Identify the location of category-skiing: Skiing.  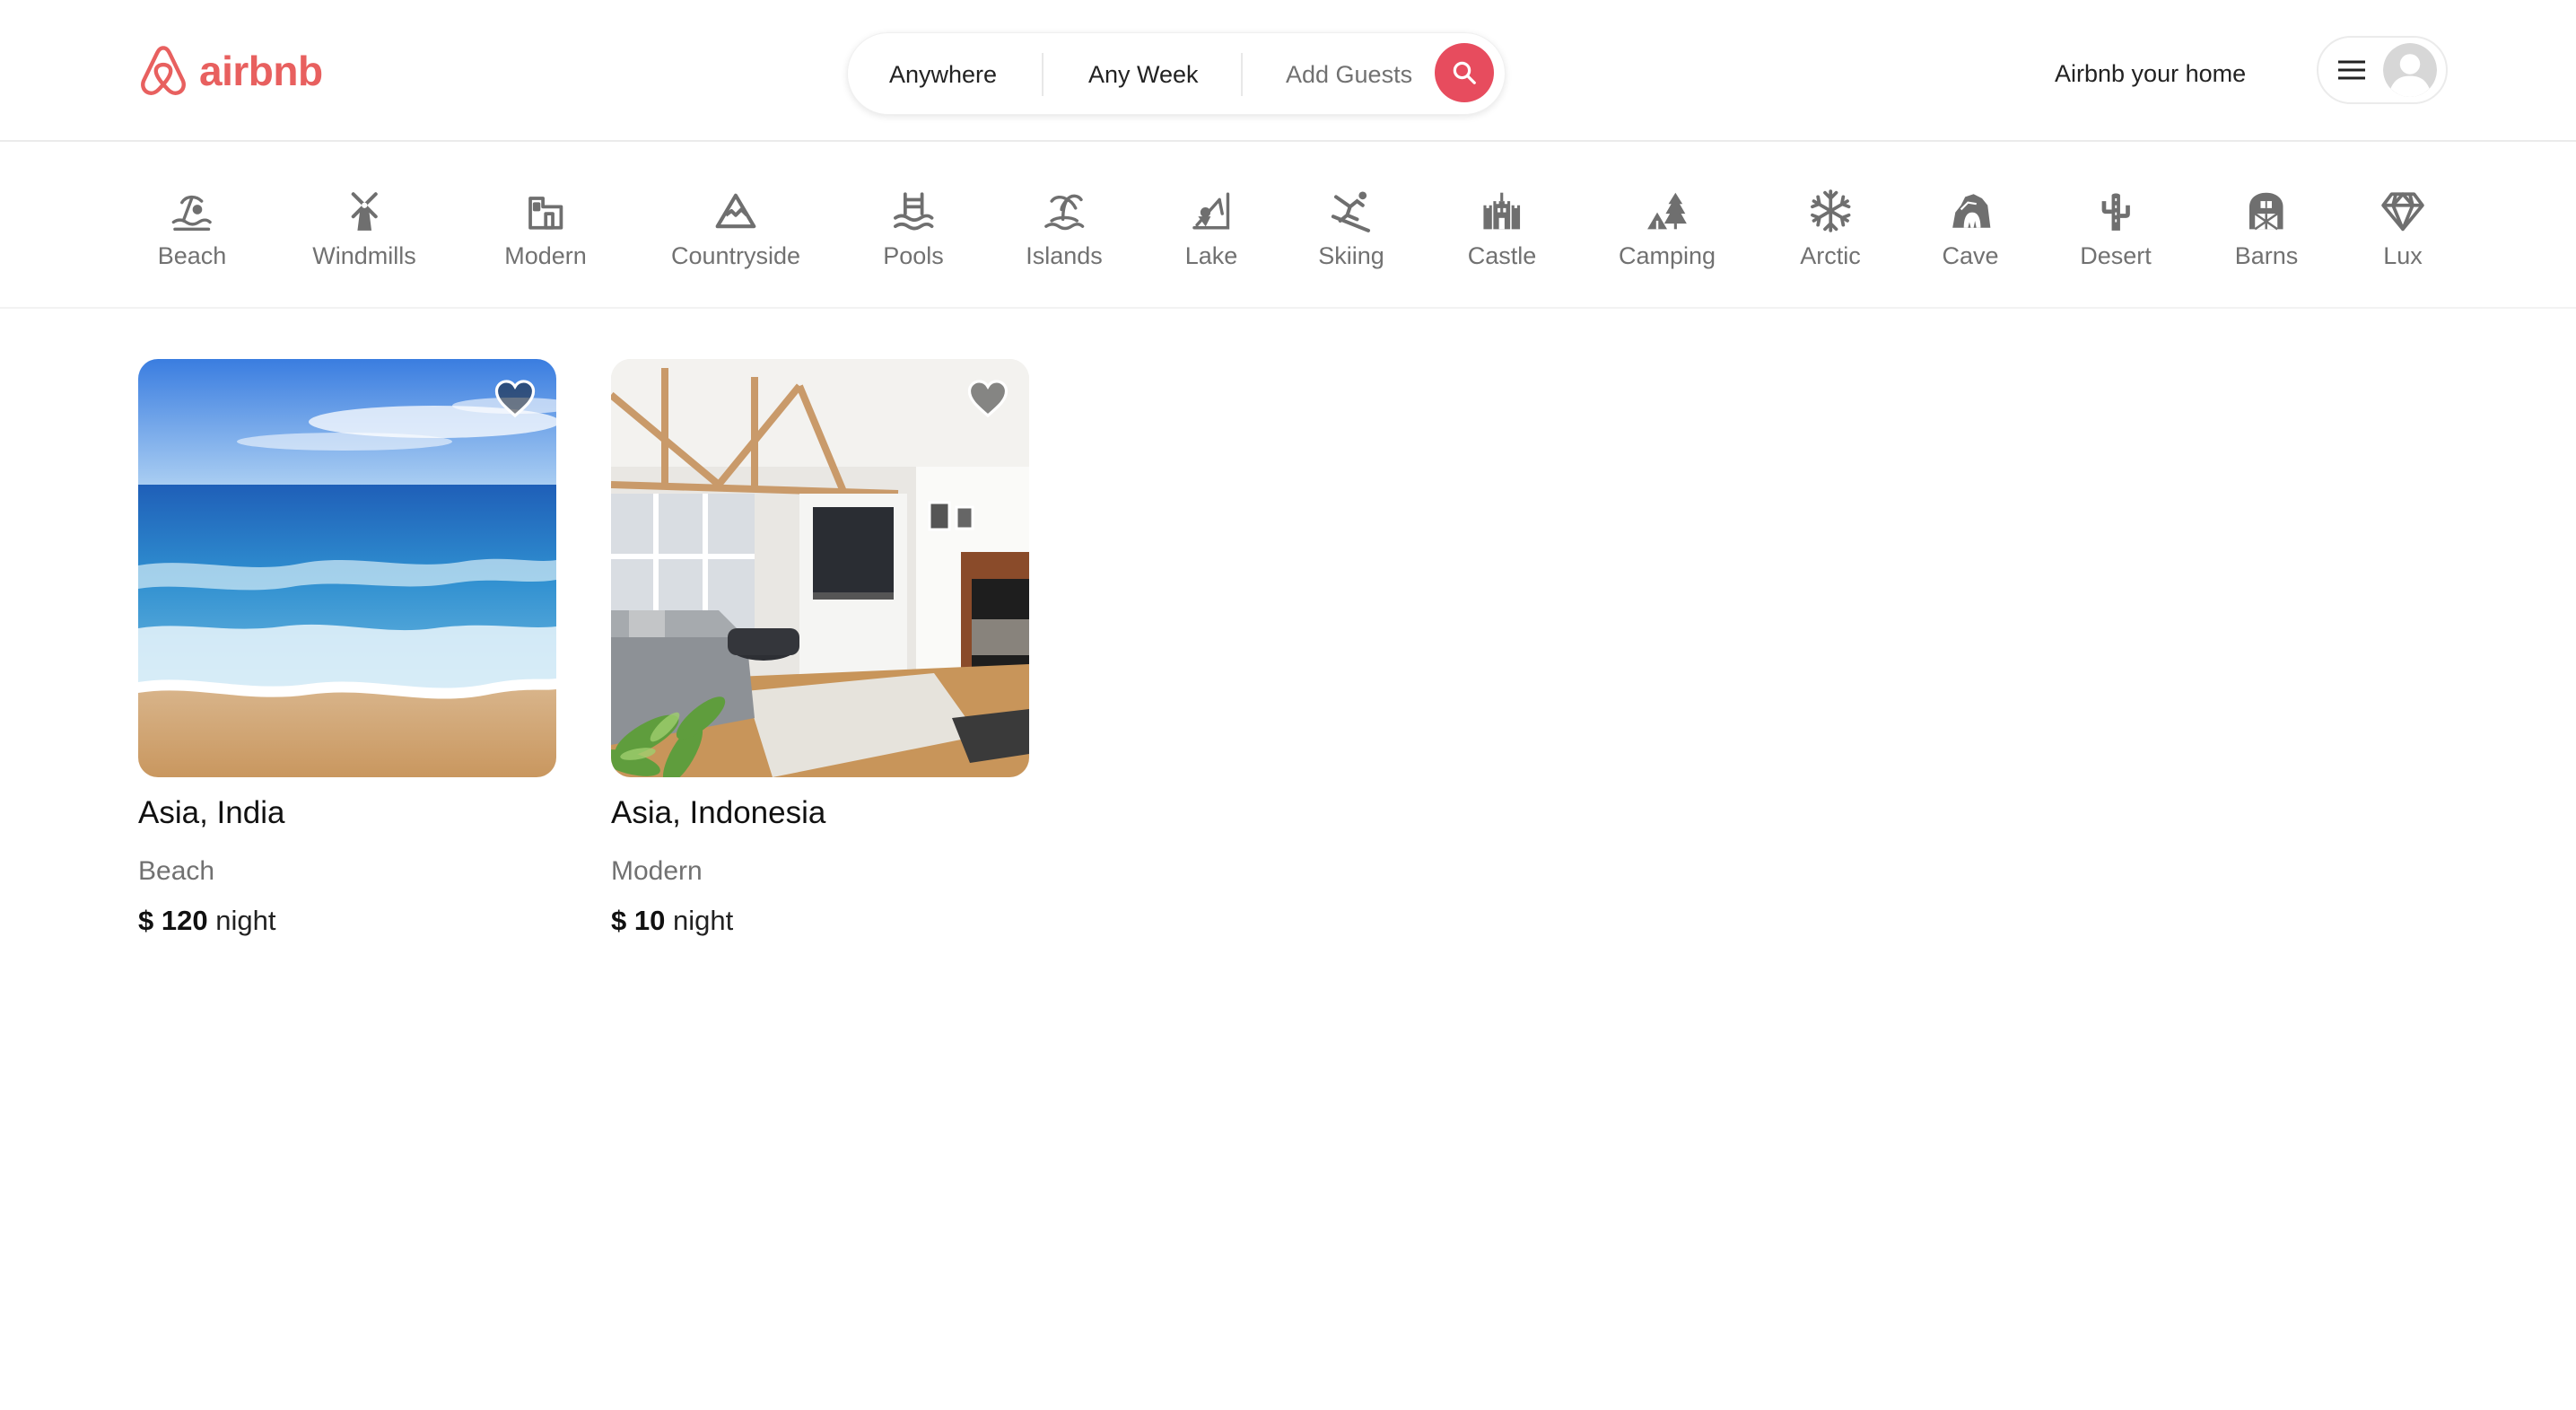
(1351, 227).